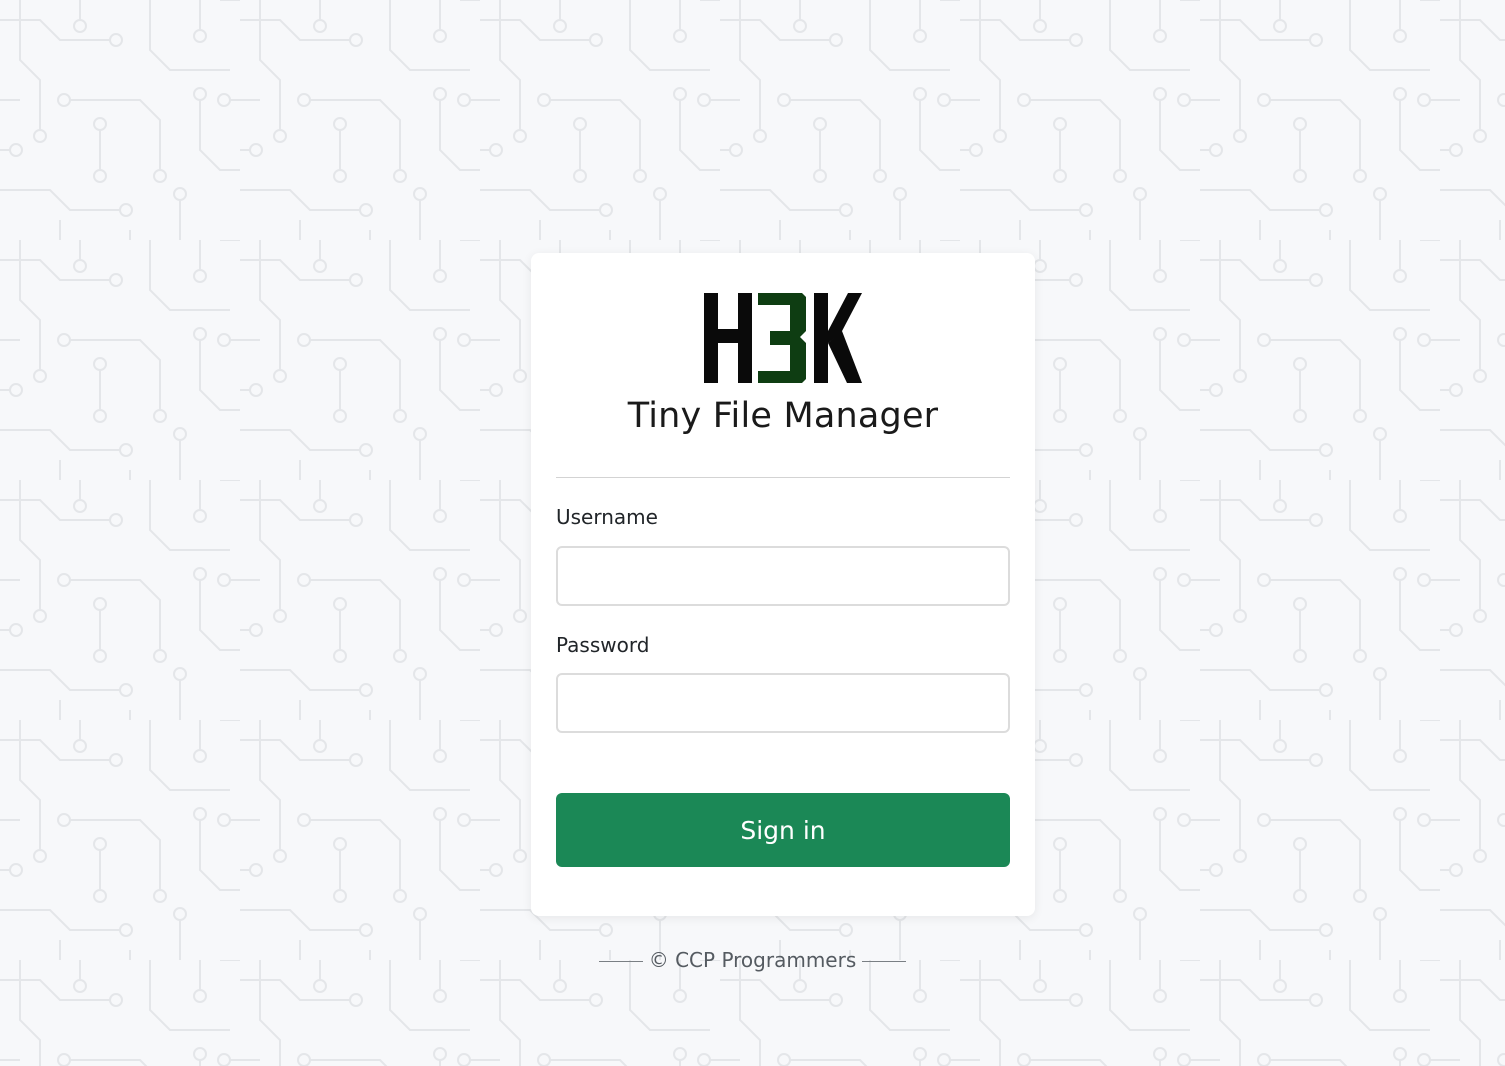 This screenshot has width=1505, height=1066. Describe the element at coordinates (783, 576) in the screenshot. I see `username-input` at that location.